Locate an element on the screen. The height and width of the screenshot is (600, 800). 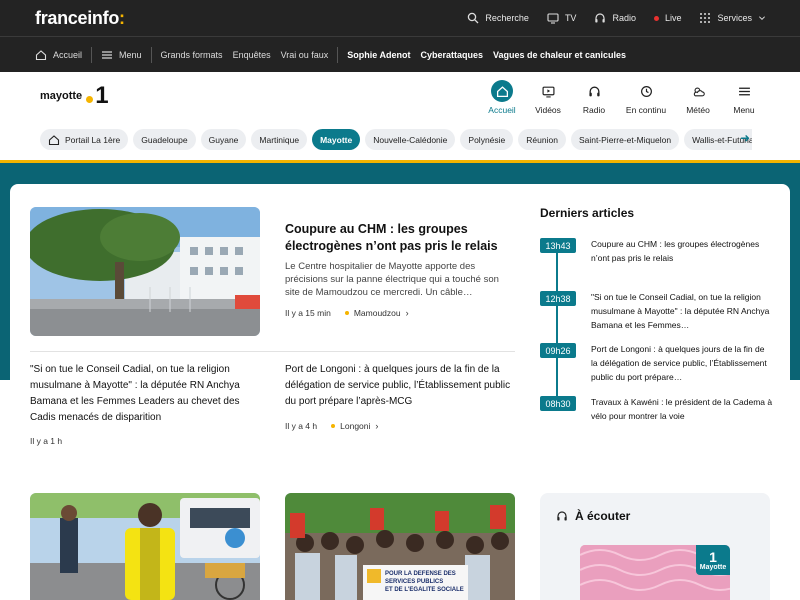
article-time: Il y a 15 min is located at coordinates (308, 313).